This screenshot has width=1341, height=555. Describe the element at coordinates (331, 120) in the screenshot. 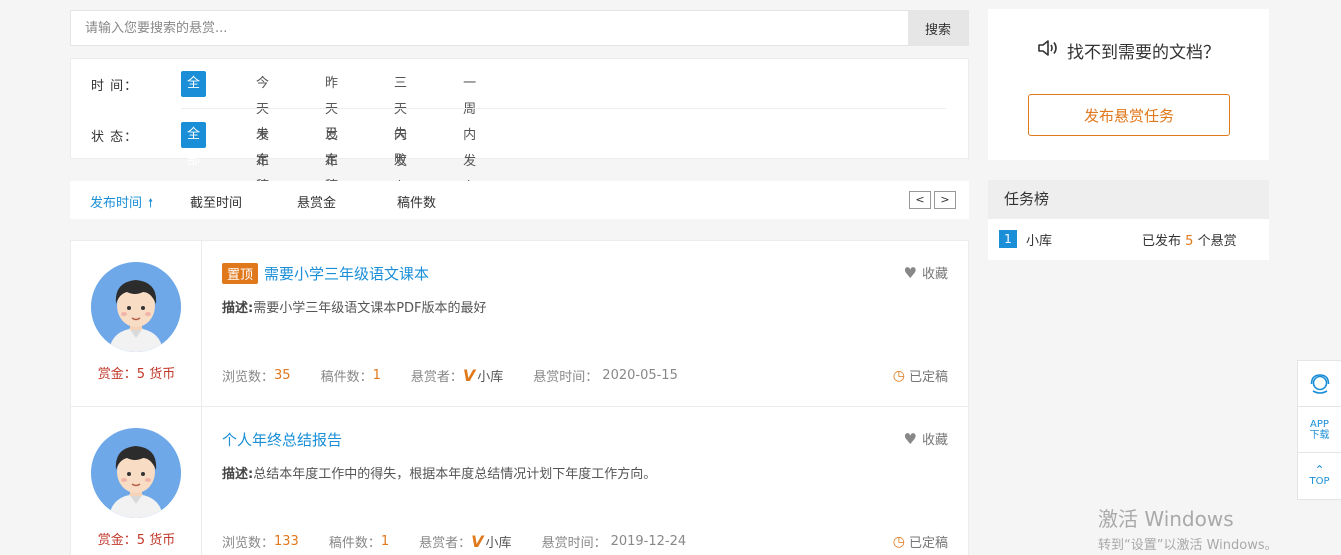

I see `filter-time-yesterday: 昨天发布` at that location.